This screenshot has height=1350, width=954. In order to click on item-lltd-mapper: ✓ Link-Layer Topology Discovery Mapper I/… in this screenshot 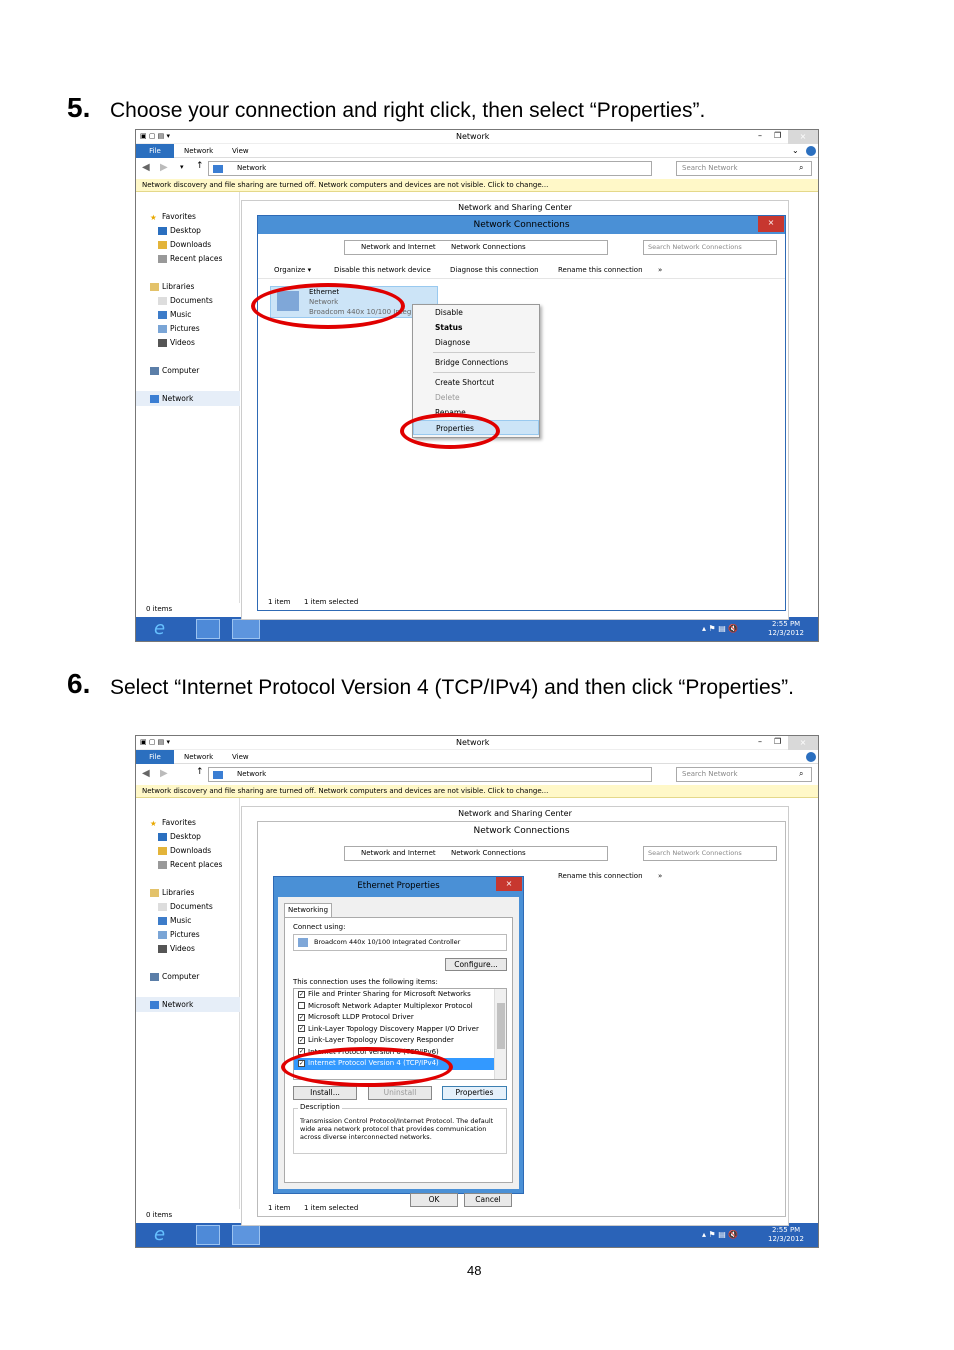, I will do `click(400, 1030)`.